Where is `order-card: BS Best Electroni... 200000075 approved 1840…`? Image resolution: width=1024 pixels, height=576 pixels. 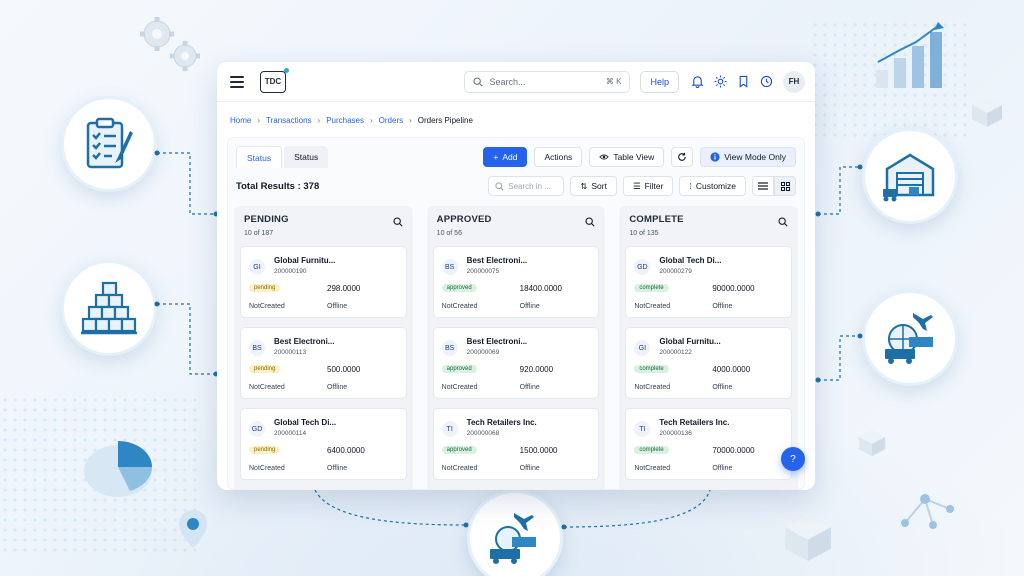
order-card: BS Best Electroni... 200000075 approved 1840… is located at coordinates (516, 282).